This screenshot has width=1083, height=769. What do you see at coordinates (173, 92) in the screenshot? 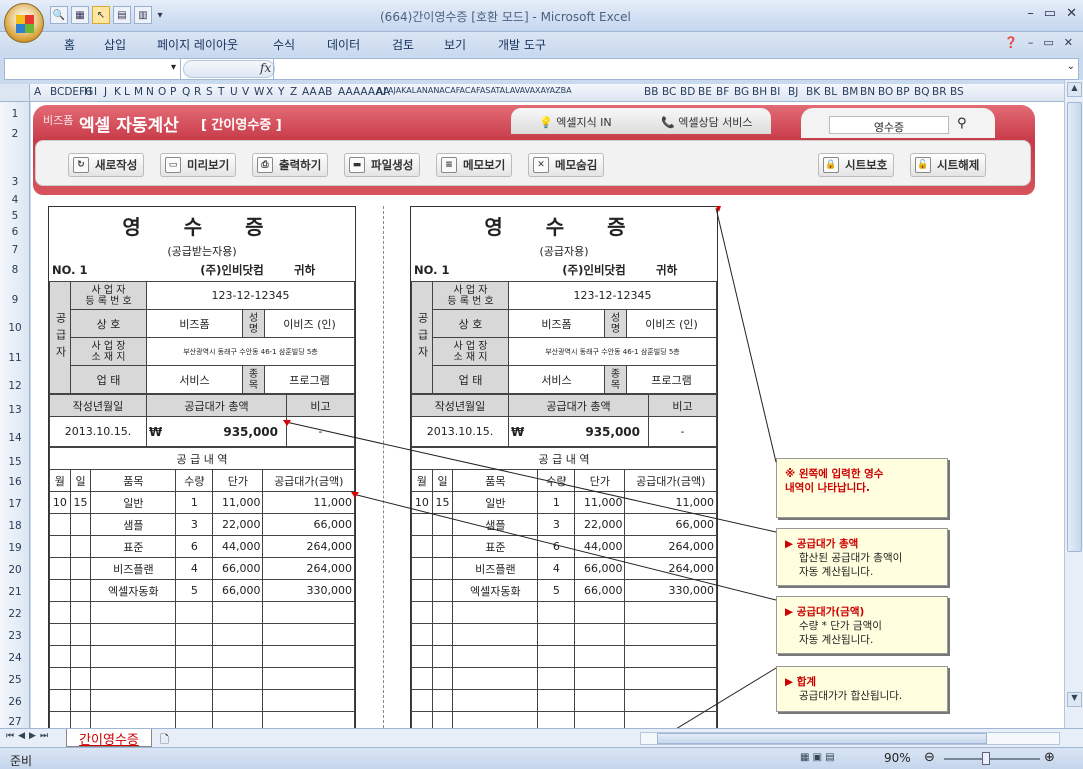
I see `column-label: P` at bounding box center [173, 92].